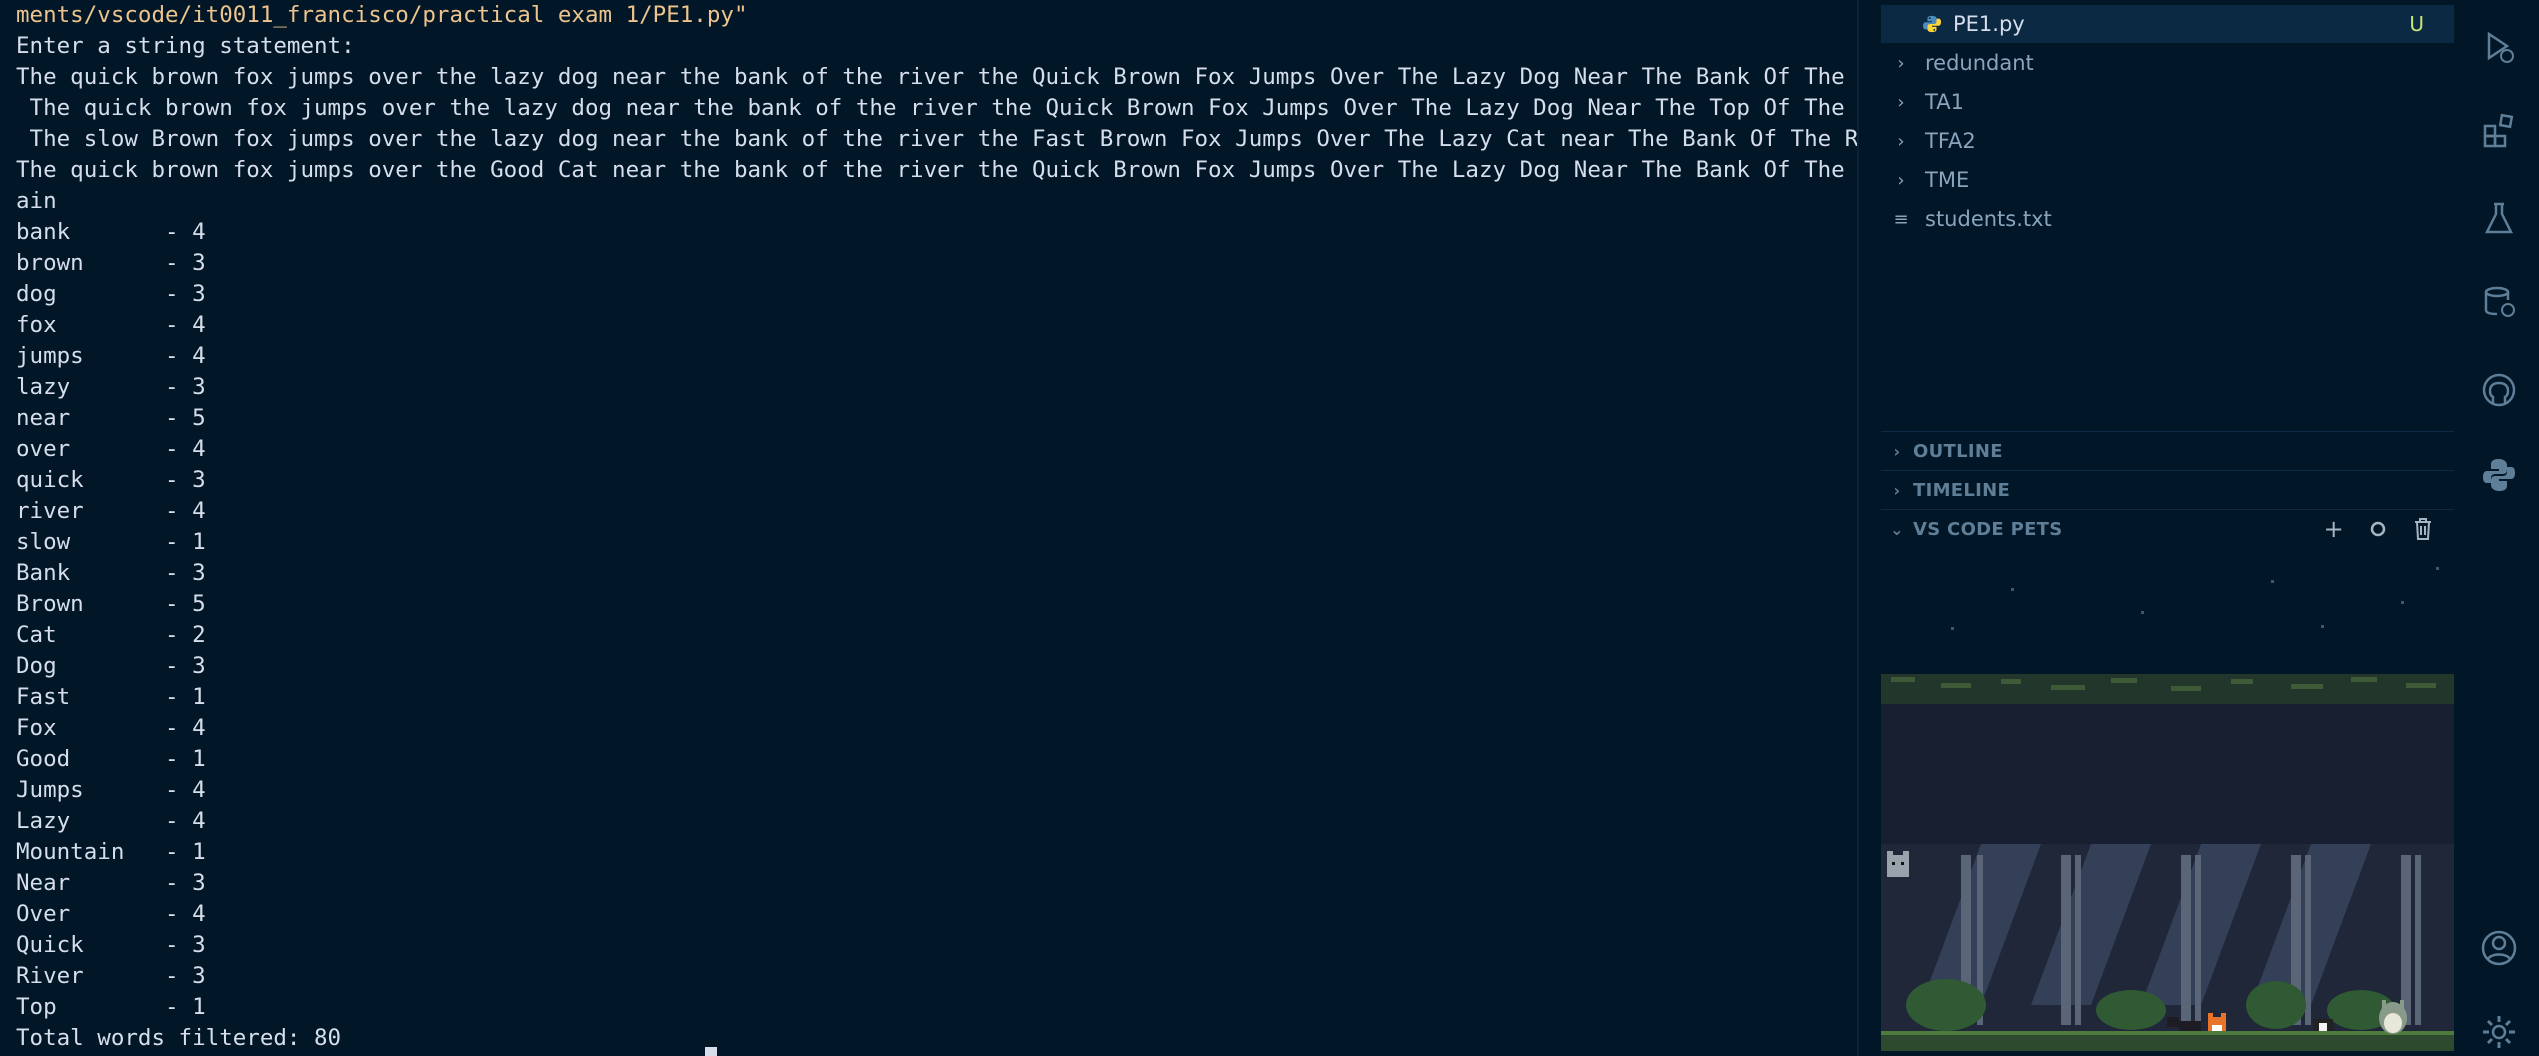  Describe the element at coordinates (111, 728) in the screenshot. I see `terminal-line: Fox - 4` at that location.